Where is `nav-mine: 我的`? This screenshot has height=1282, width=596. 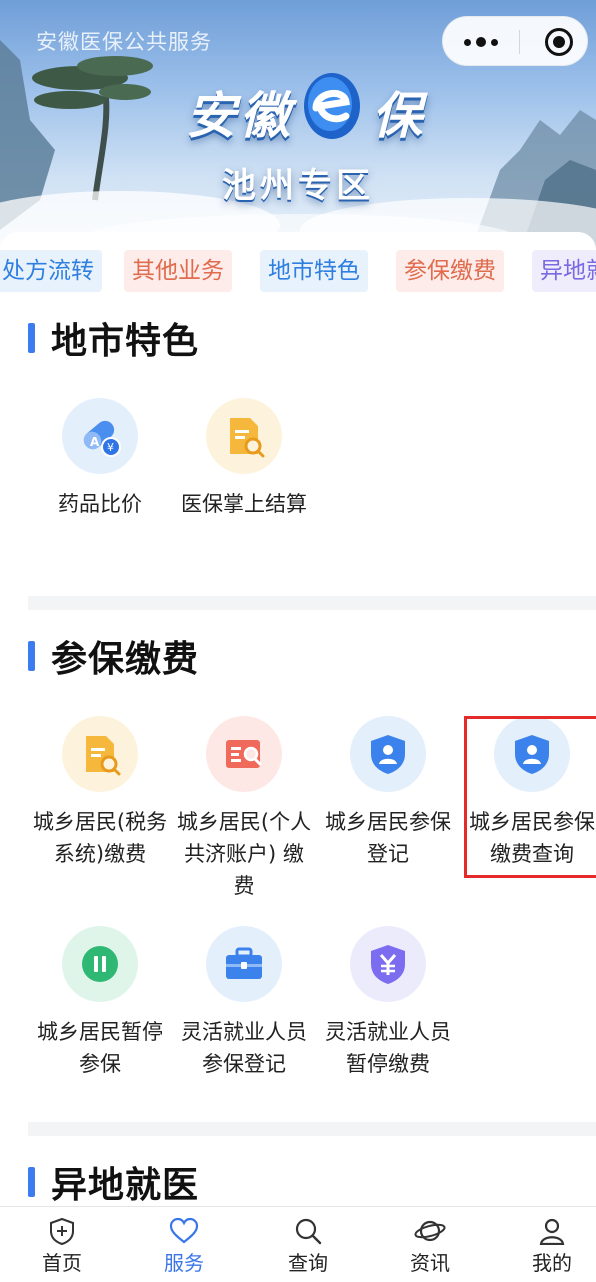 nav-mine: 我的 is located at coordinates (544, 1244).